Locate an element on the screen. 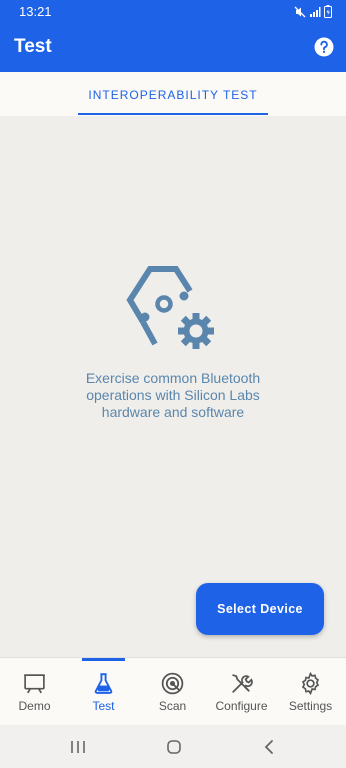  gear-icon is located at coordinates (310, 683).